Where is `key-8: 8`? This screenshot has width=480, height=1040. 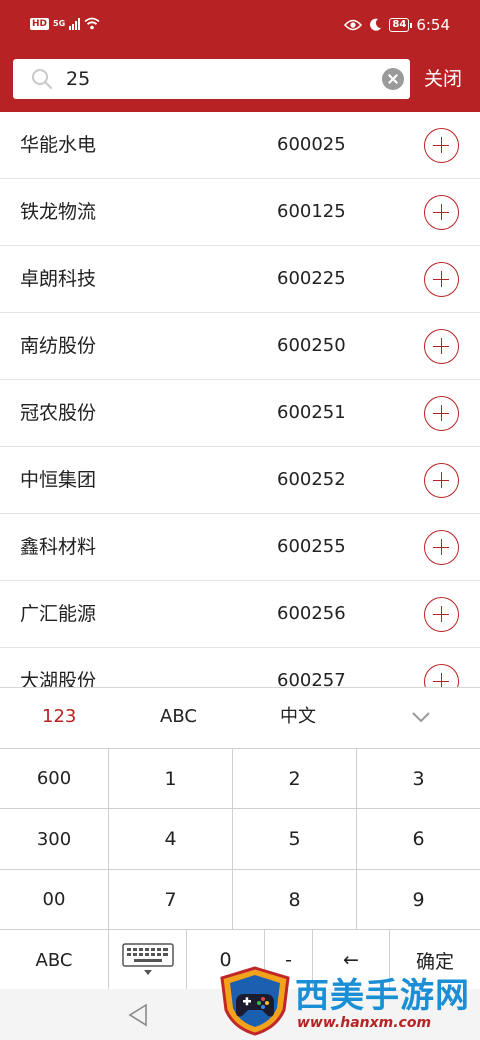 key-8: 8 is located at coordinates (295, 899).